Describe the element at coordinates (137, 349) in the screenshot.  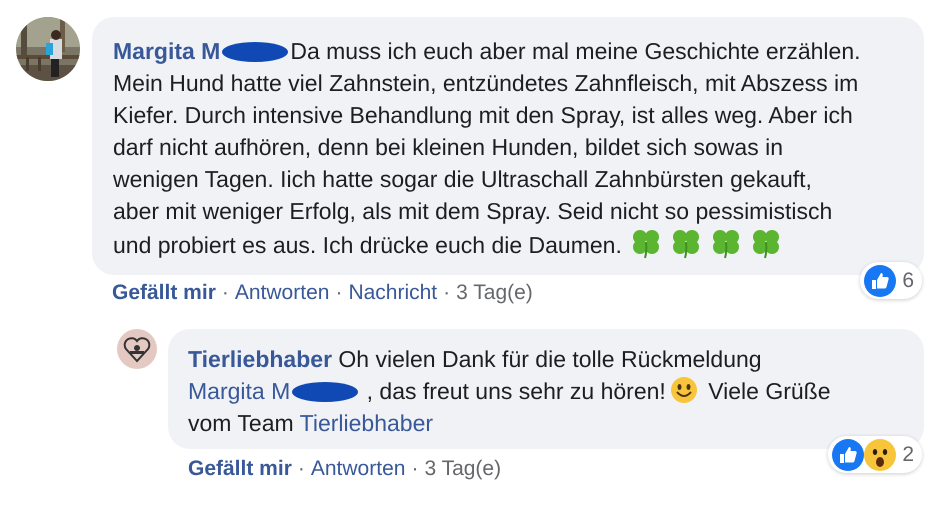
I see `heart-logo-icon` at that location.